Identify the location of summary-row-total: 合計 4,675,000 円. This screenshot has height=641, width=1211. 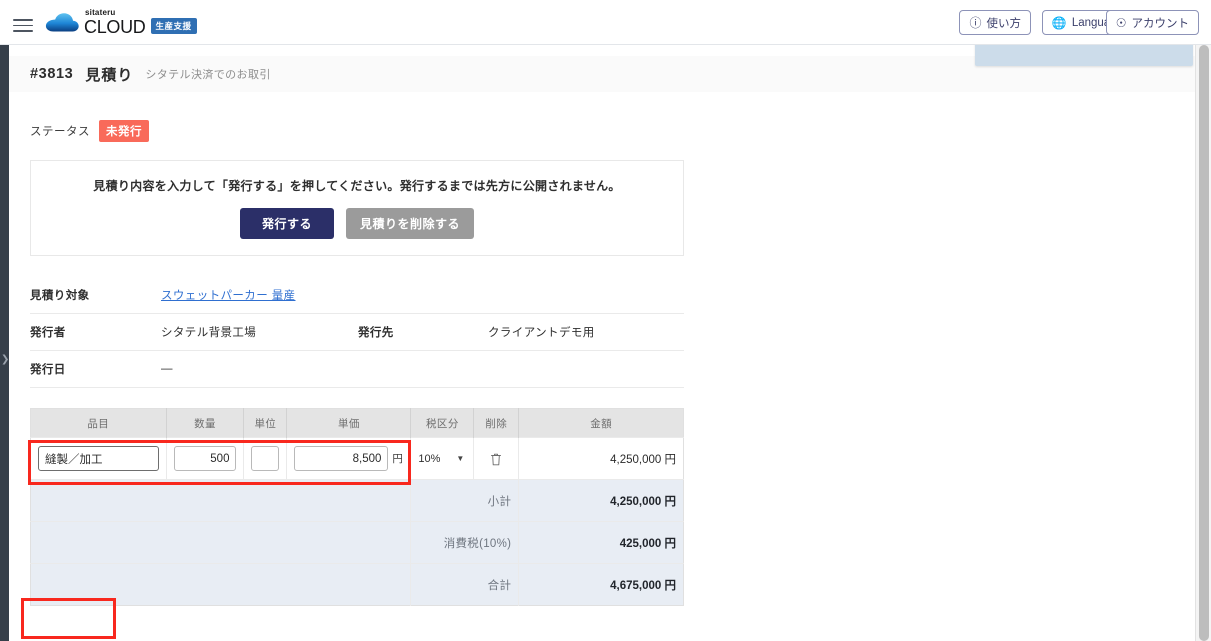
(357, 584).